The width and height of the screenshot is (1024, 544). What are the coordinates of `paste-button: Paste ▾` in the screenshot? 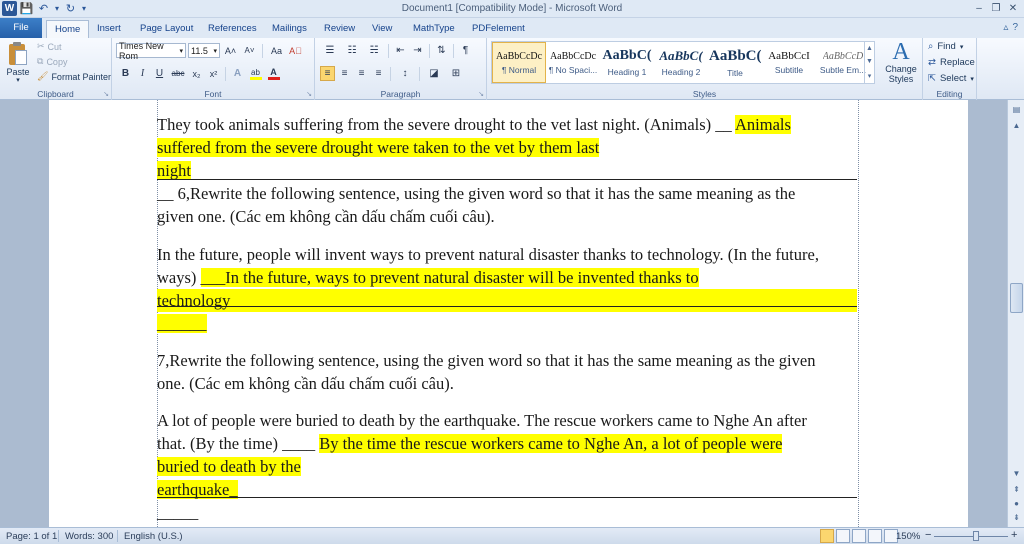 It's located at (18, 62).